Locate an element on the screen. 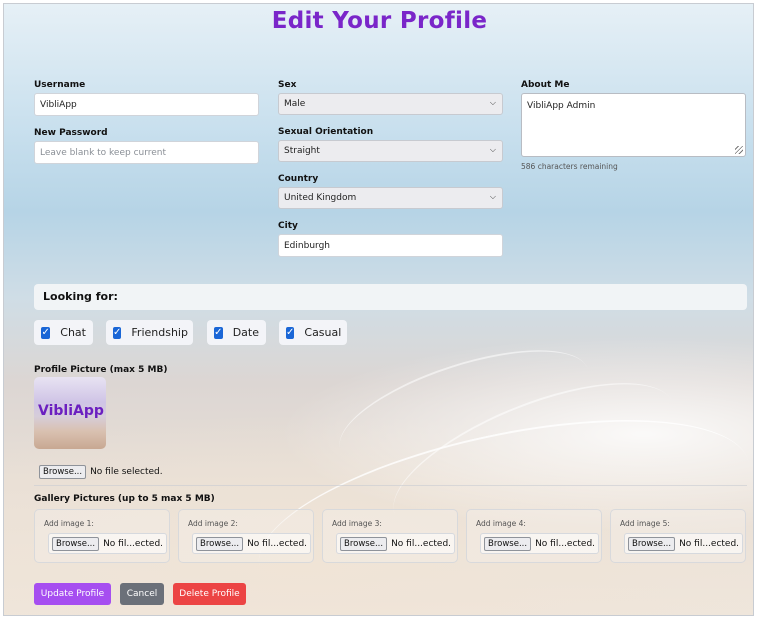  sex-select: Male ⌵ is located at coordinates (390, 104).